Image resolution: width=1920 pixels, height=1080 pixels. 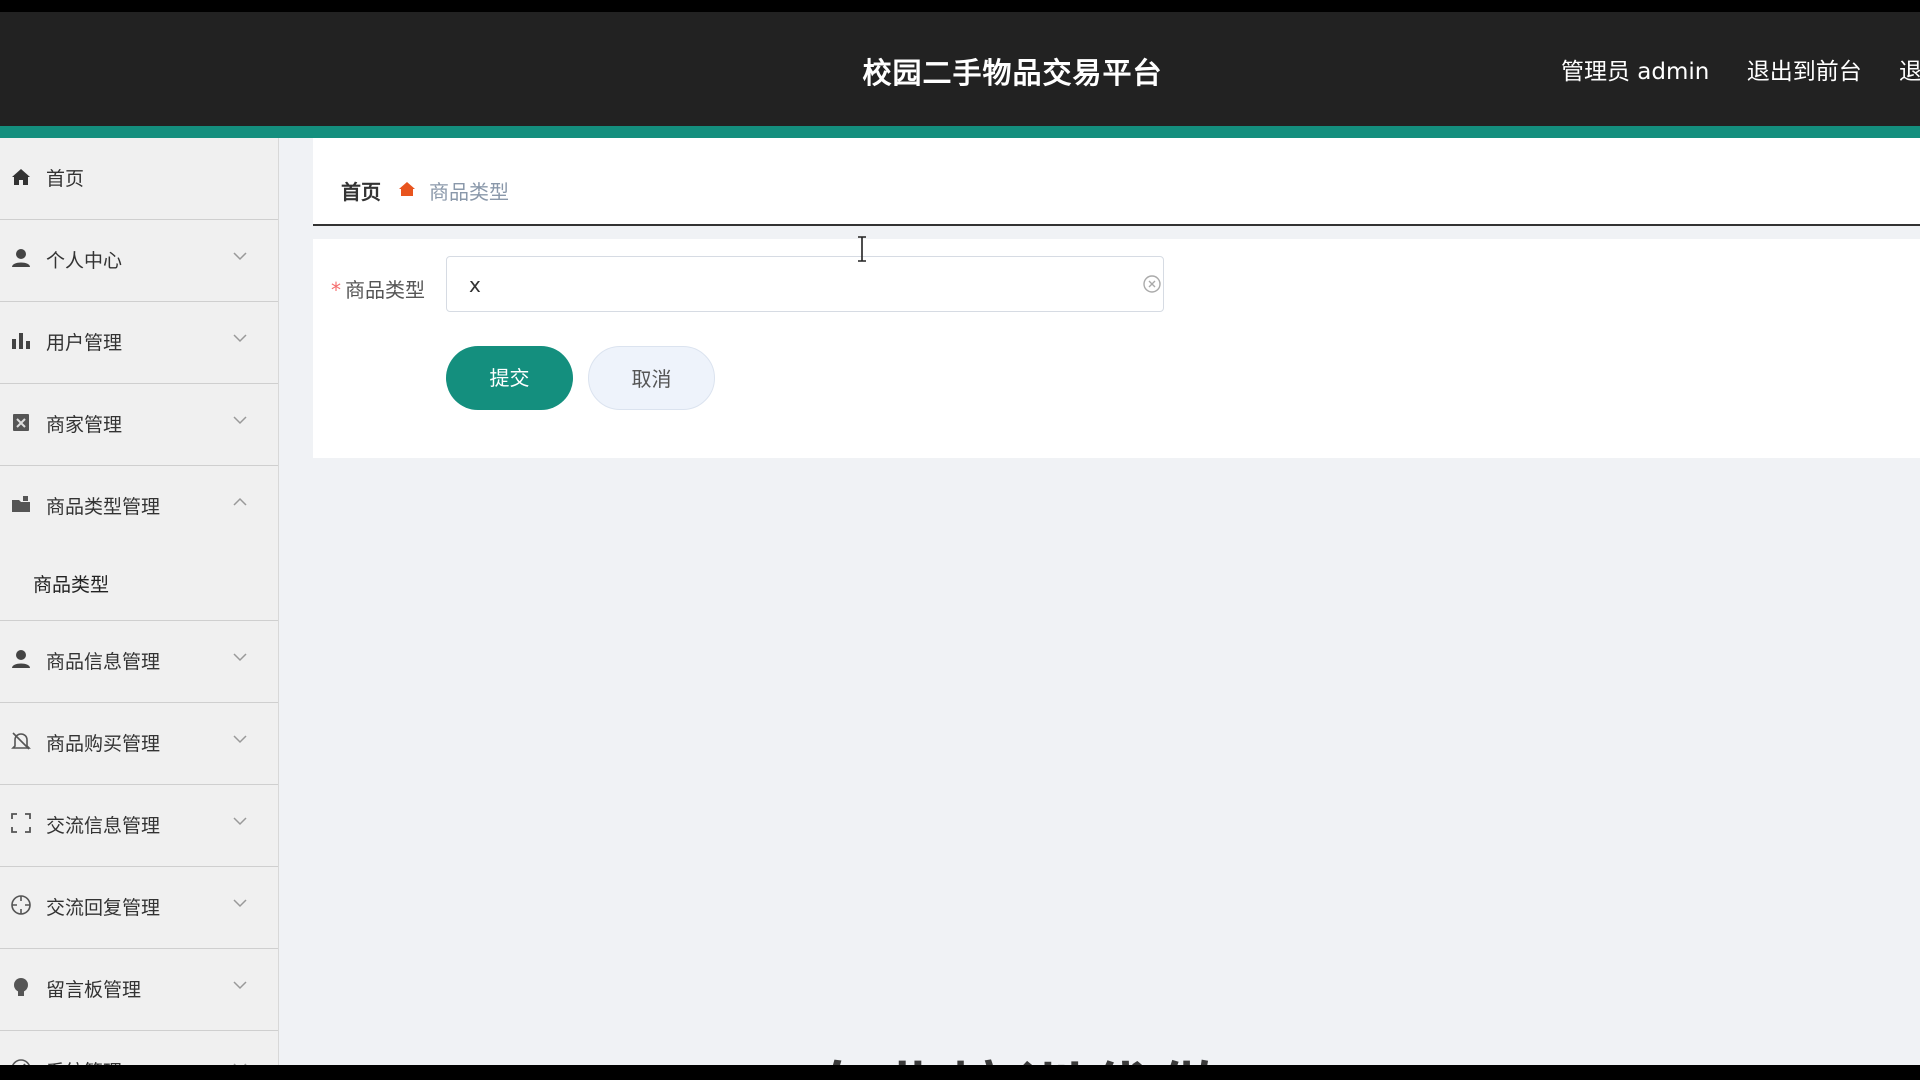 I want to click on header-actions: 管理员 admin 退出到前台 退出, so click(x=1740, y=69).